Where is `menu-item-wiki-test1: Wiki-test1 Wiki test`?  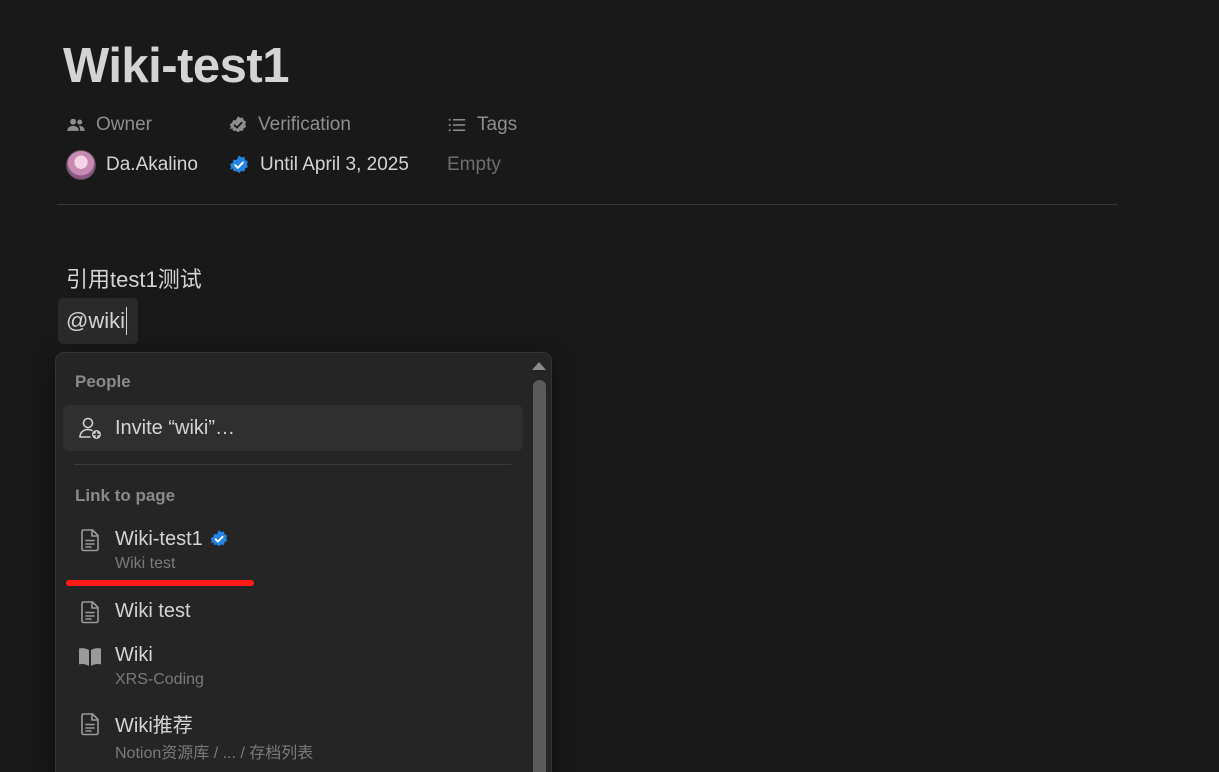
menu-item-wiki-test1: Wiki-test1 Wiki test is located at coordinates (293, 549).